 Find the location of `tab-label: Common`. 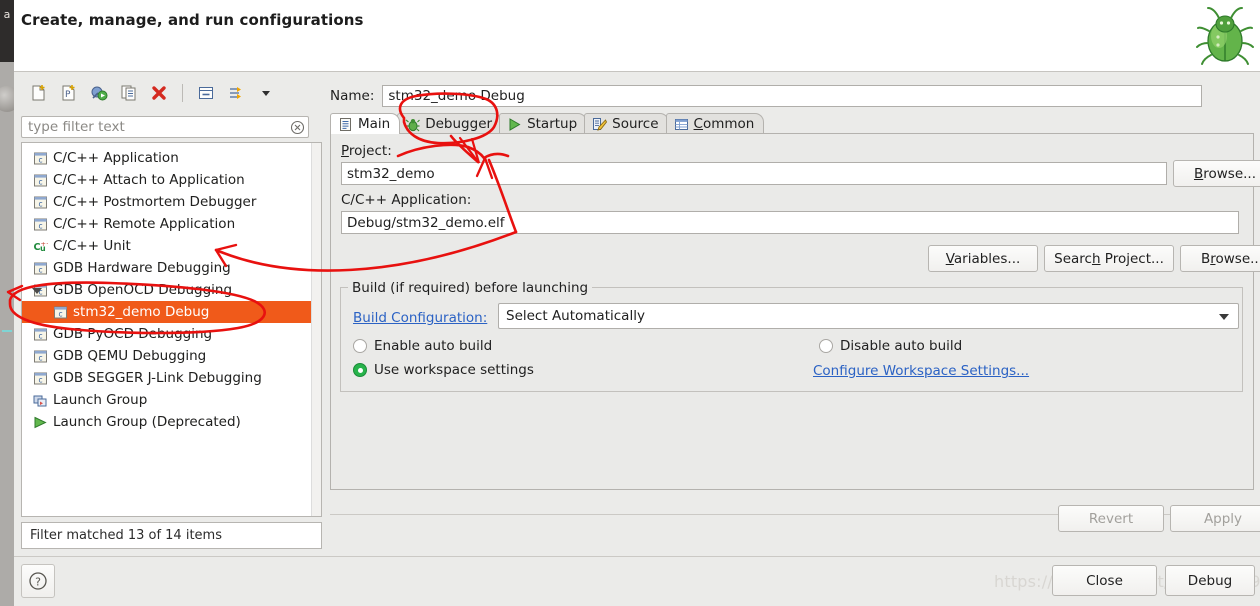

tab-label: Common is located at coordinates (724, 124).